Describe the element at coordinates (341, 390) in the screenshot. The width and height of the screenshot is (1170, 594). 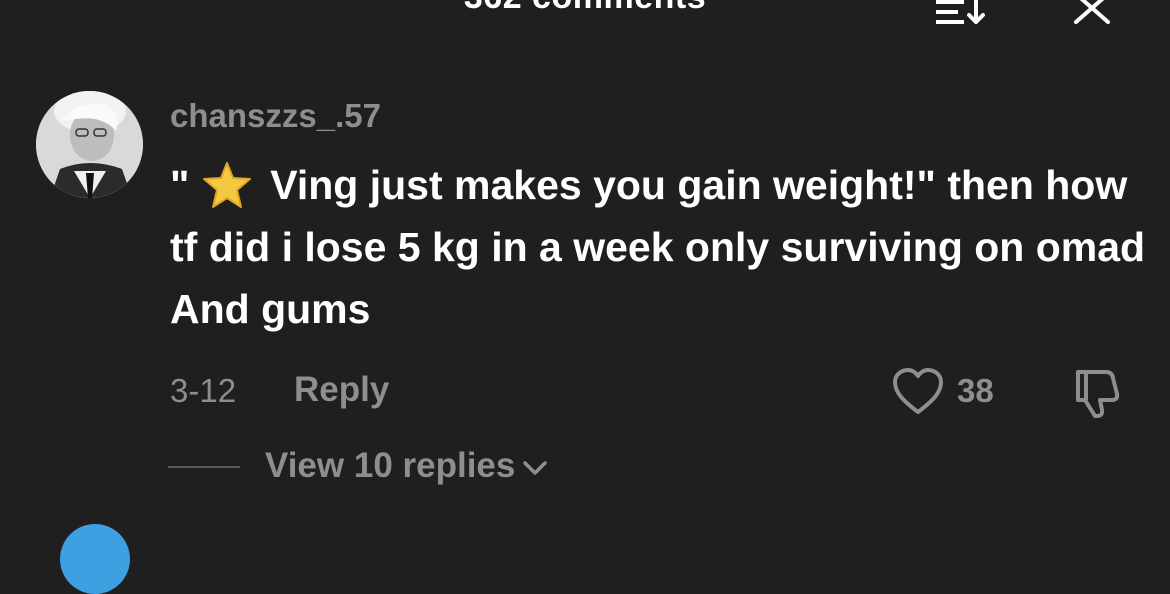
I see `reply-button: Reply` at that location.